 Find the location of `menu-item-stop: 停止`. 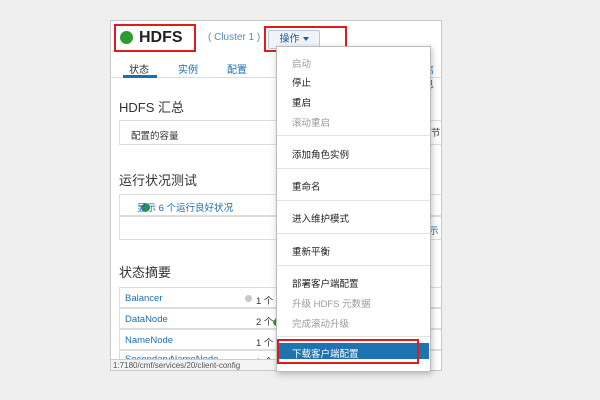

menu-item-stop: 停止 is located at coordinates (301, 82).